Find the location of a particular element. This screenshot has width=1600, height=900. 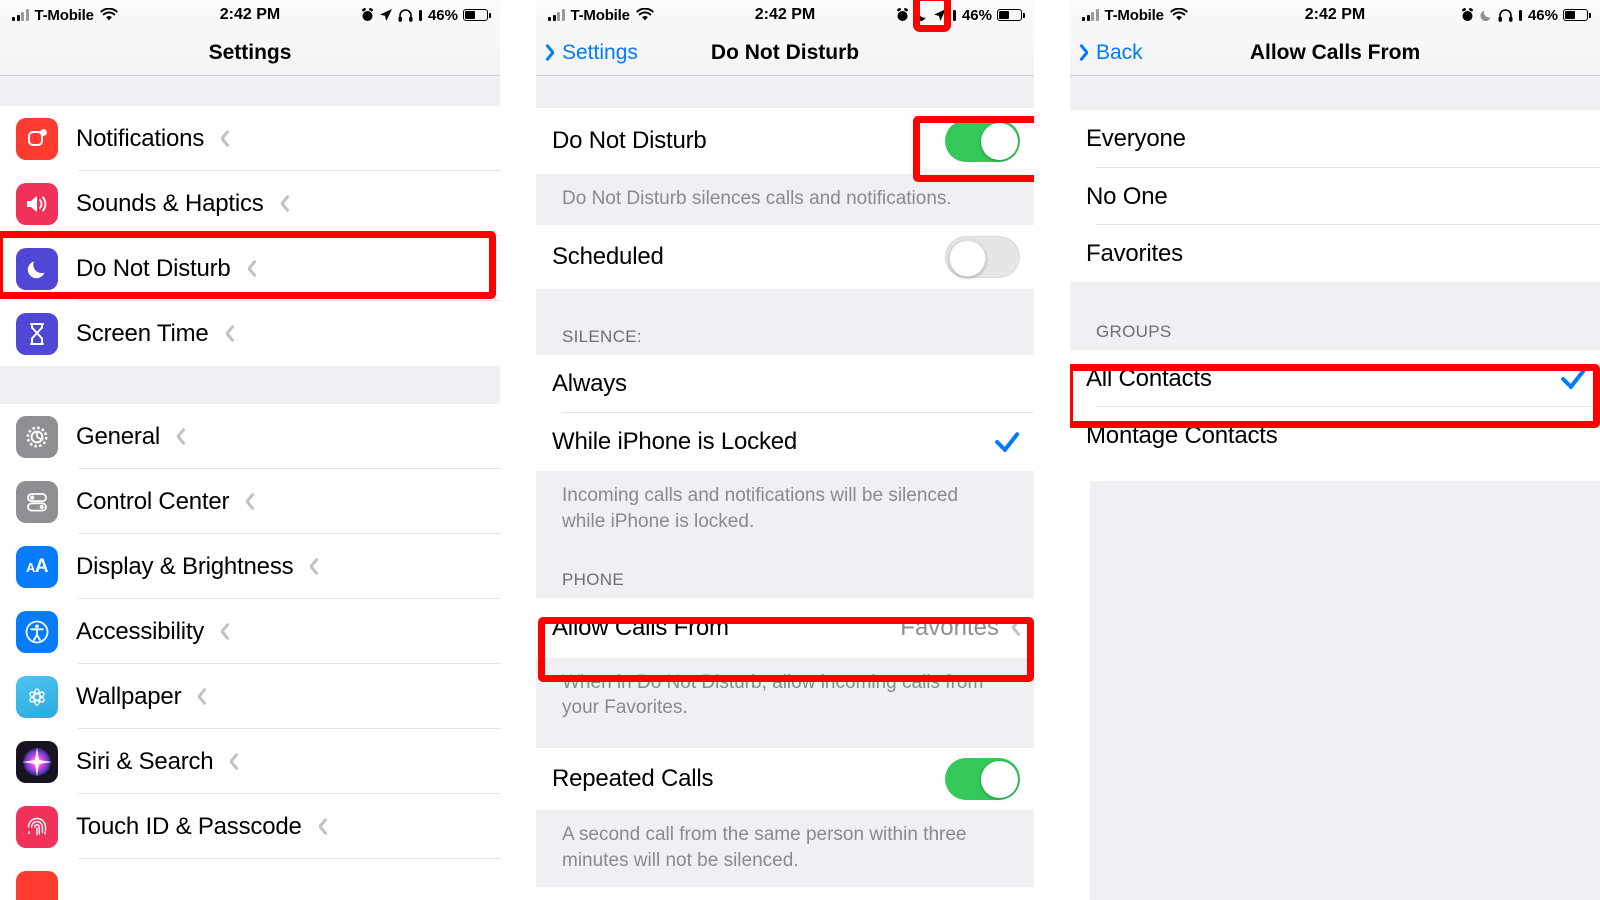

settings-nav-bar: Settings is located at coordinates (250, 53).